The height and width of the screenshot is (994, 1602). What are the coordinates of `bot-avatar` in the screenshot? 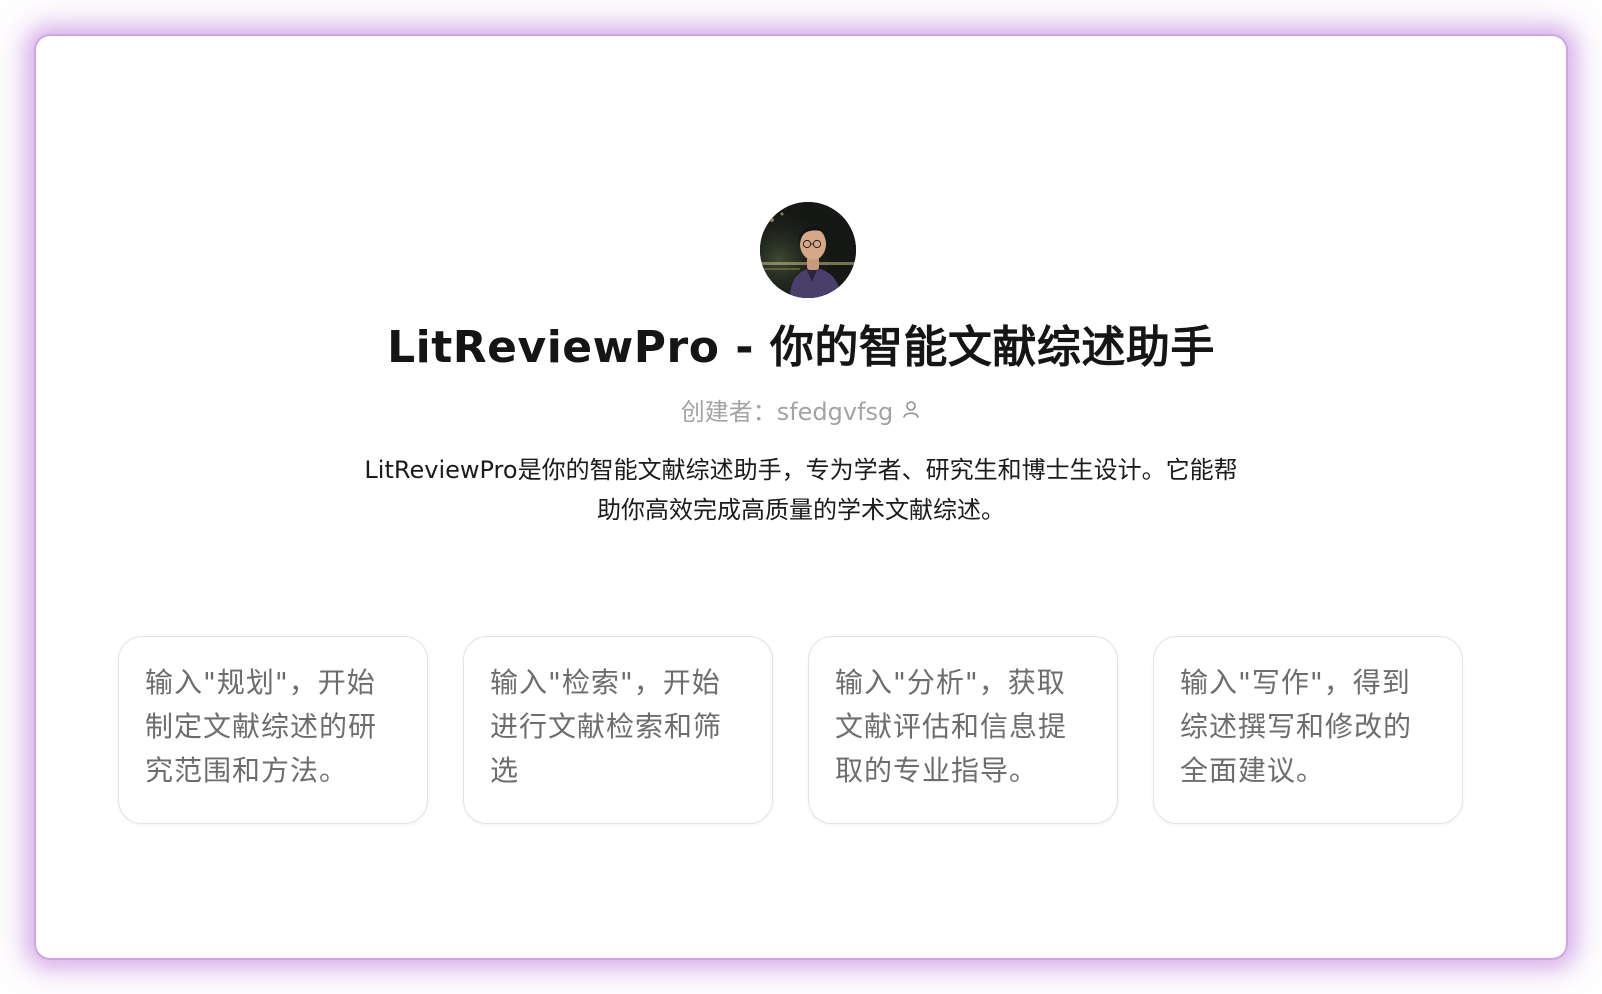 It's located at (808, 250).